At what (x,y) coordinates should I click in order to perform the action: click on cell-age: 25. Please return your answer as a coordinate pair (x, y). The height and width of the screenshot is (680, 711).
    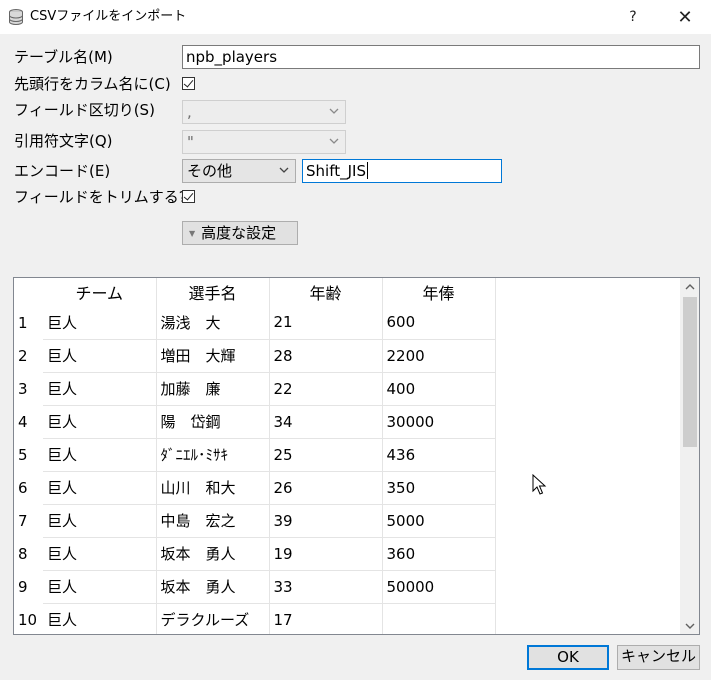
    Looking at the image, I should click on (326, 455).